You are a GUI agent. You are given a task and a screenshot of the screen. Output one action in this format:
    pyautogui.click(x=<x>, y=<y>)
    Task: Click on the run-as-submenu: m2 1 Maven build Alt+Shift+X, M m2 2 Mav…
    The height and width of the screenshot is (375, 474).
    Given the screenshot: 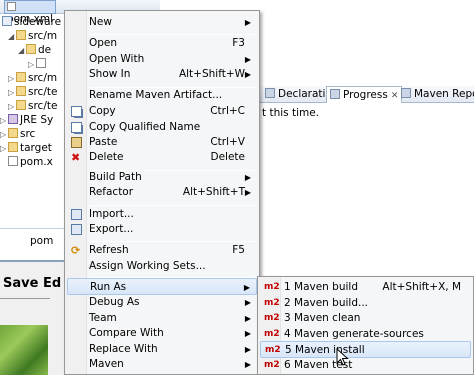 What is the action you would take?
    pyautogui.click(x=365, y=325)
    